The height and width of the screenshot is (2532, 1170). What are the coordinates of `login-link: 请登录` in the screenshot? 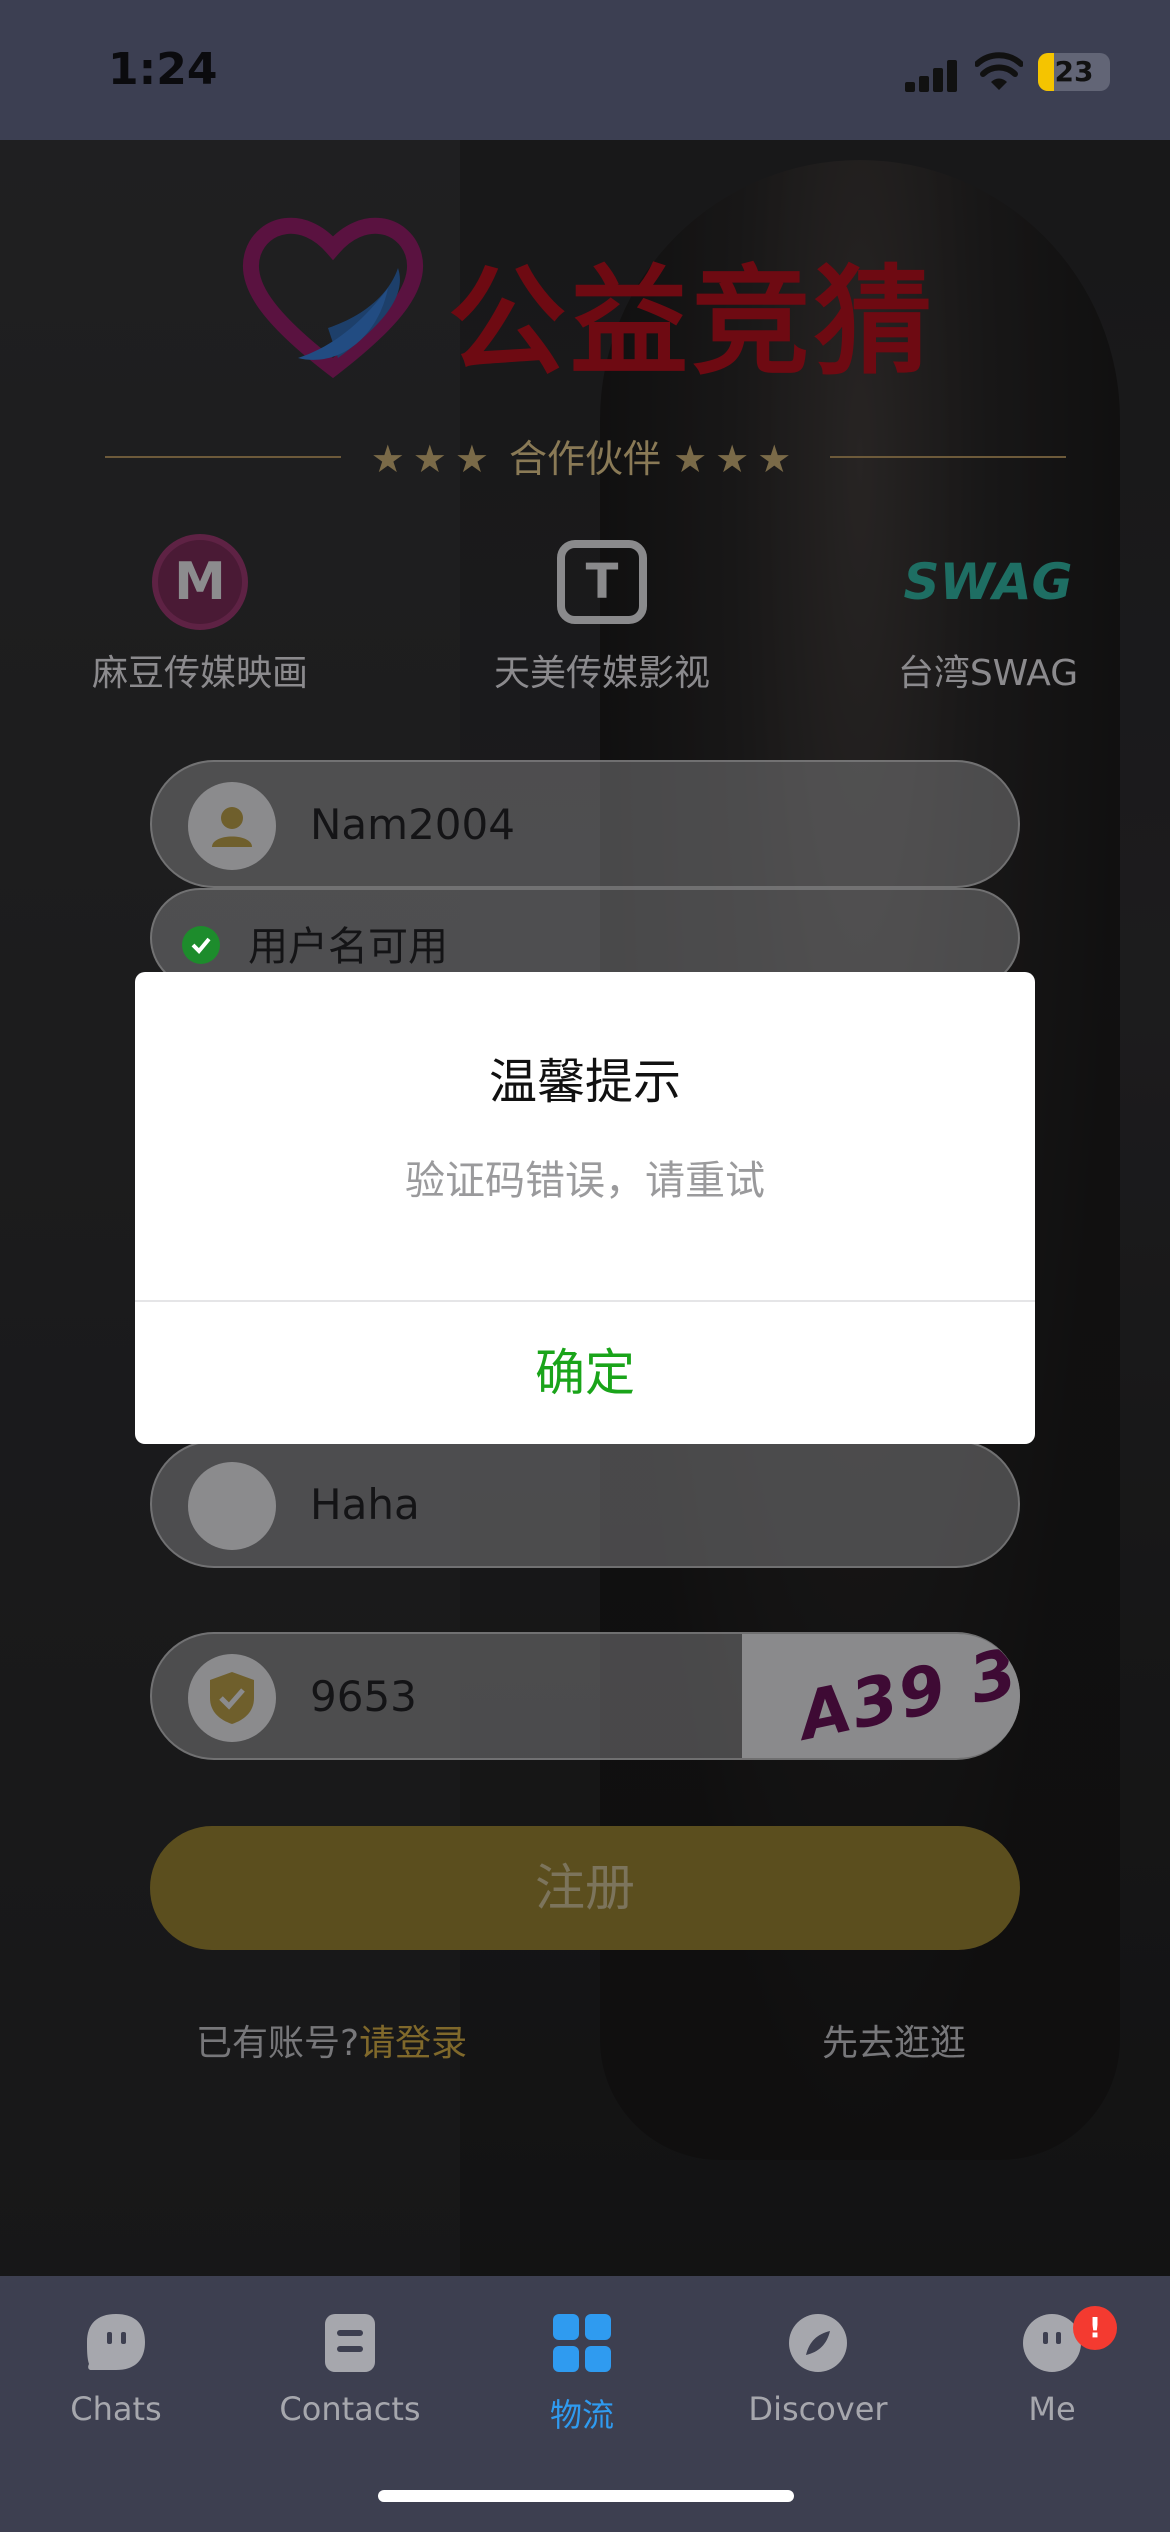 It's located at (413, 2043).